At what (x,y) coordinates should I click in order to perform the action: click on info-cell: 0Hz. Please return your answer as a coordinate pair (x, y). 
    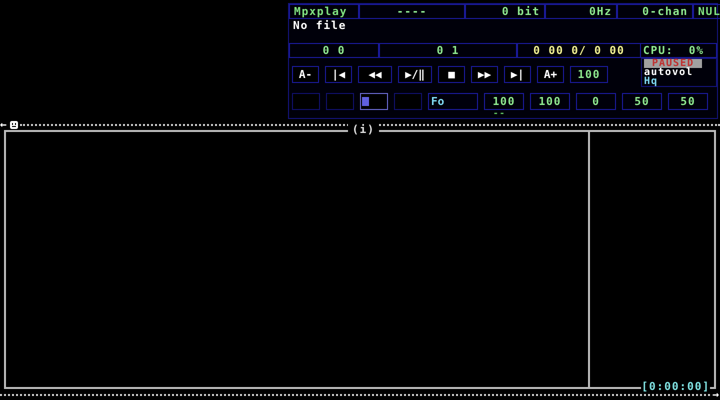
    Looking at the image, I should click on (581, 11).